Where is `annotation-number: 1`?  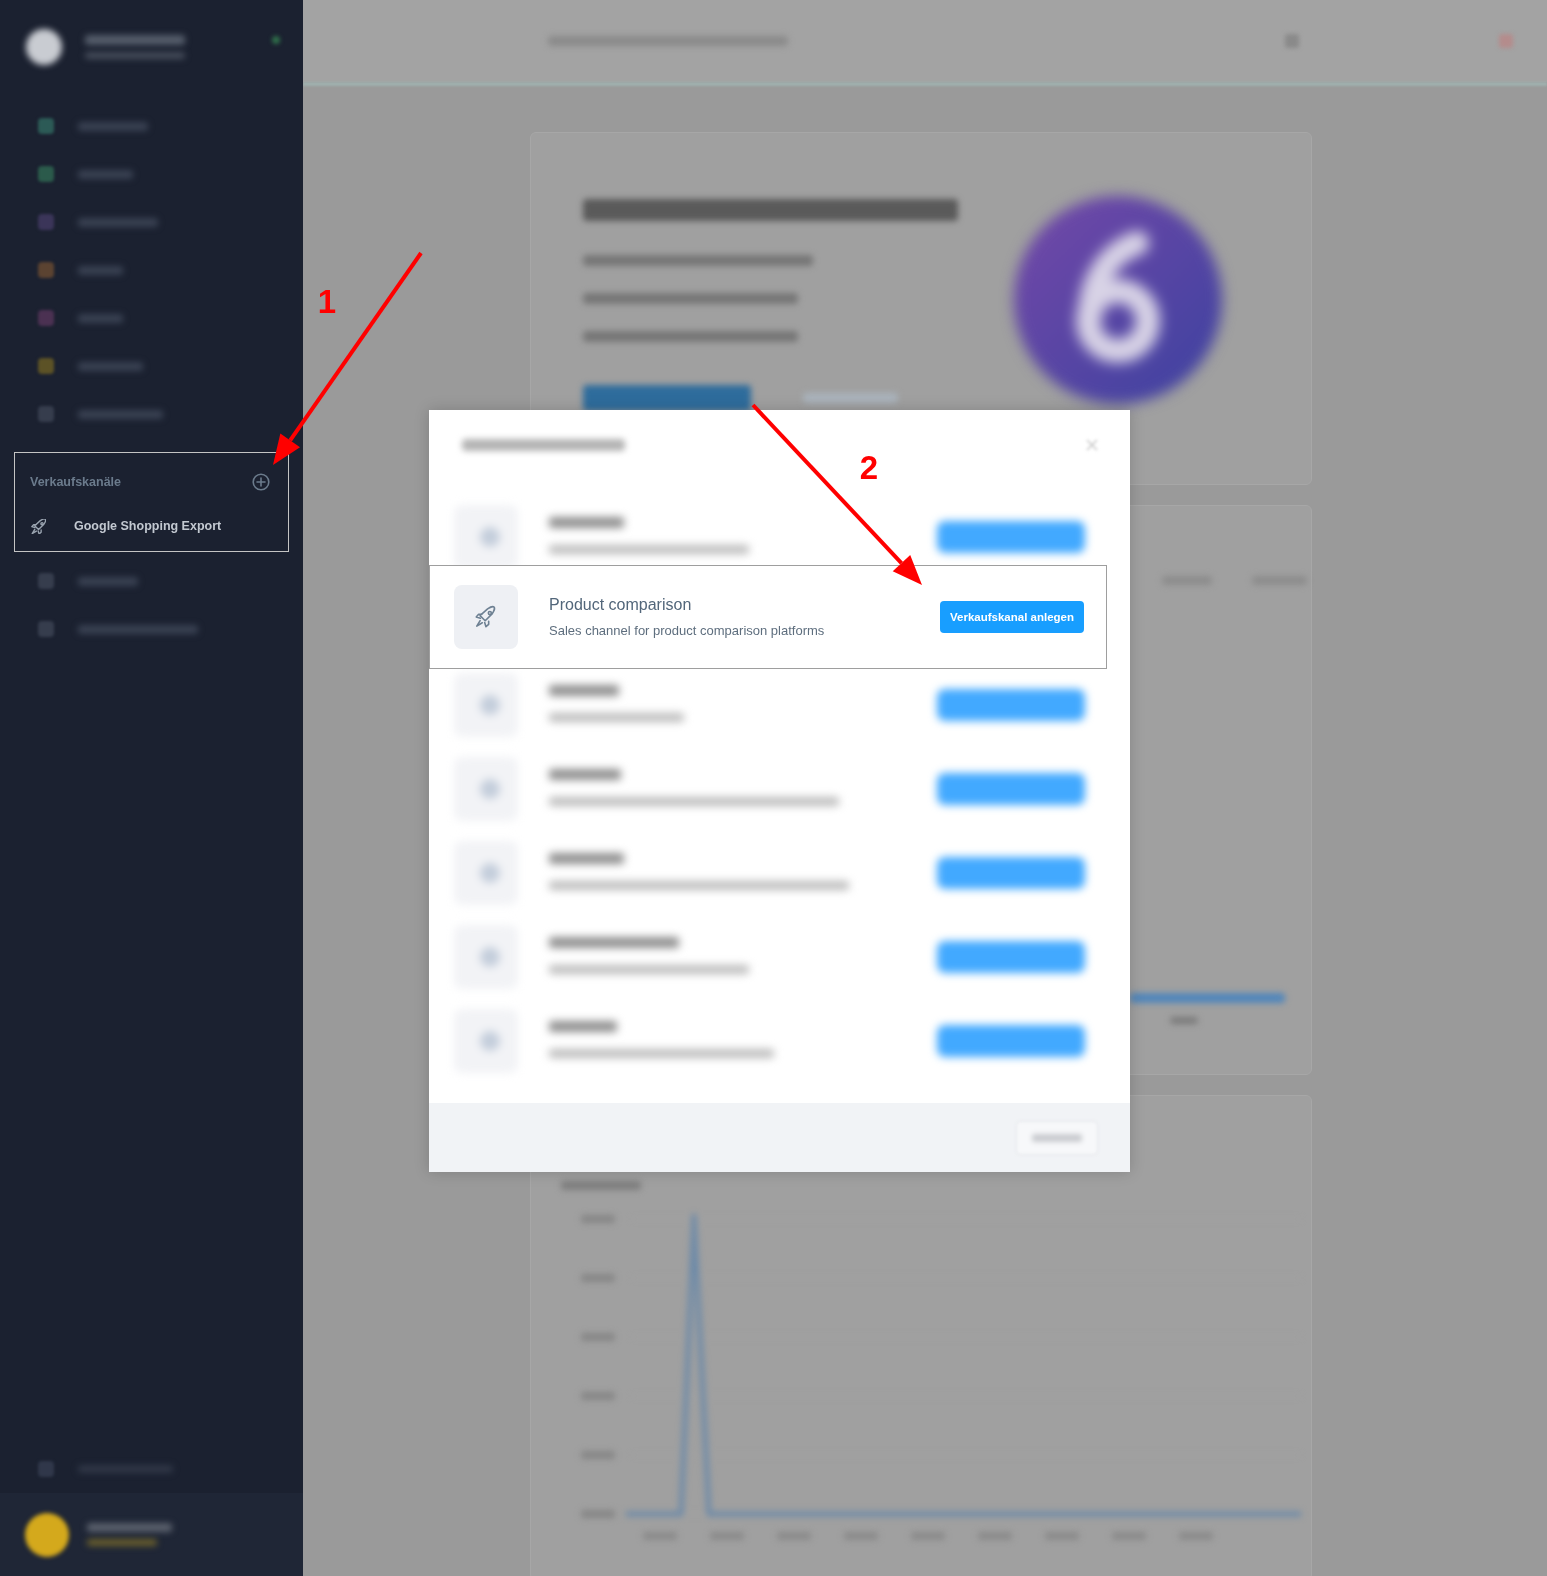 annotation-number: 1 is located at coordinates (327, 301).